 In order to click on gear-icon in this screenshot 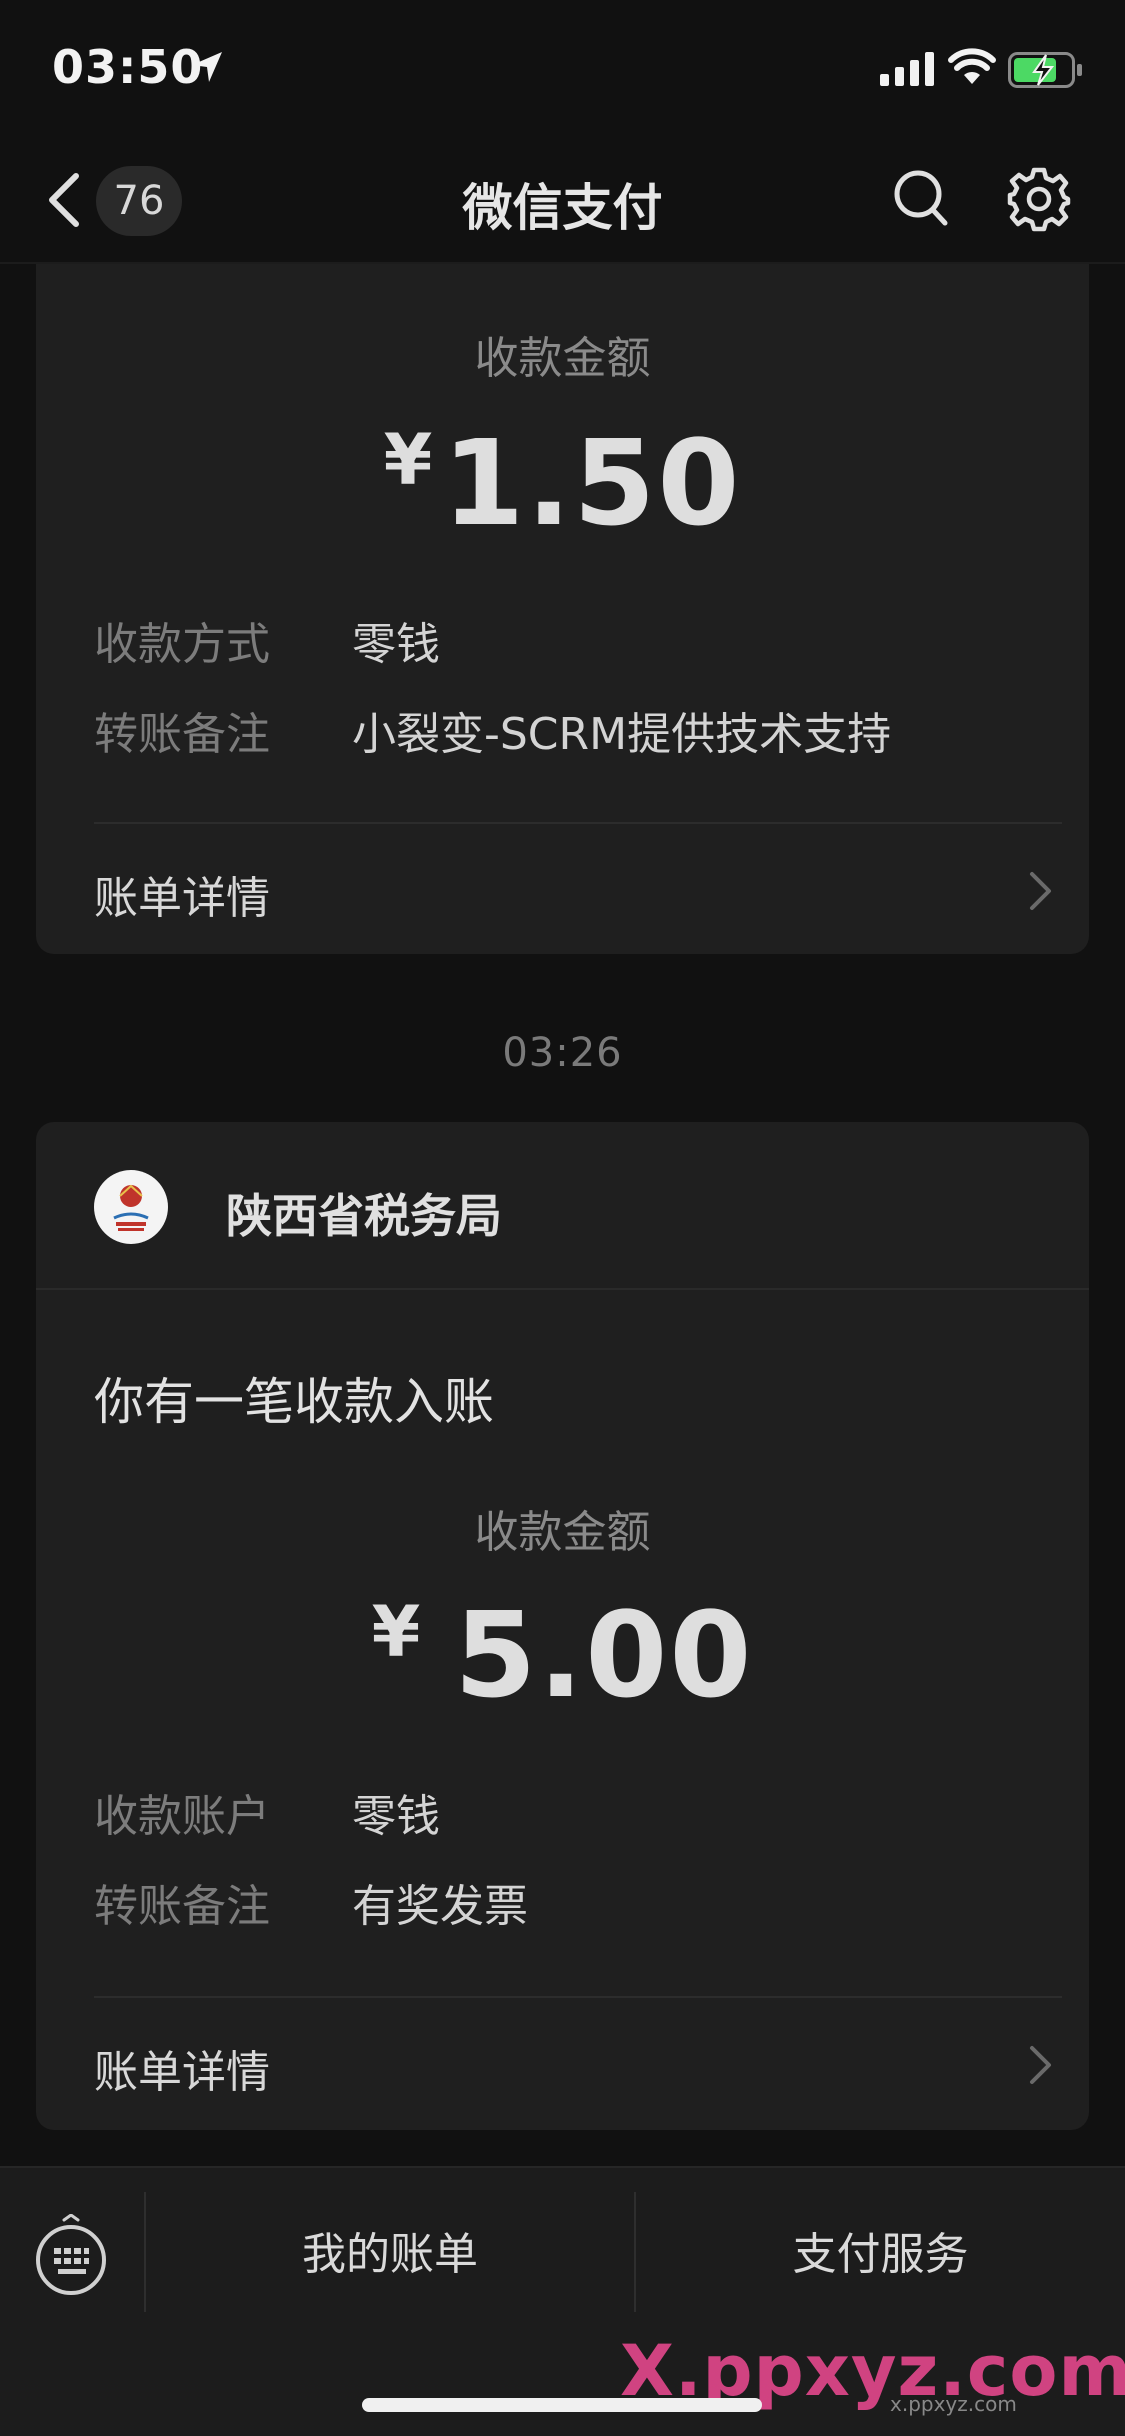, I will do `click(1039, 199)`.